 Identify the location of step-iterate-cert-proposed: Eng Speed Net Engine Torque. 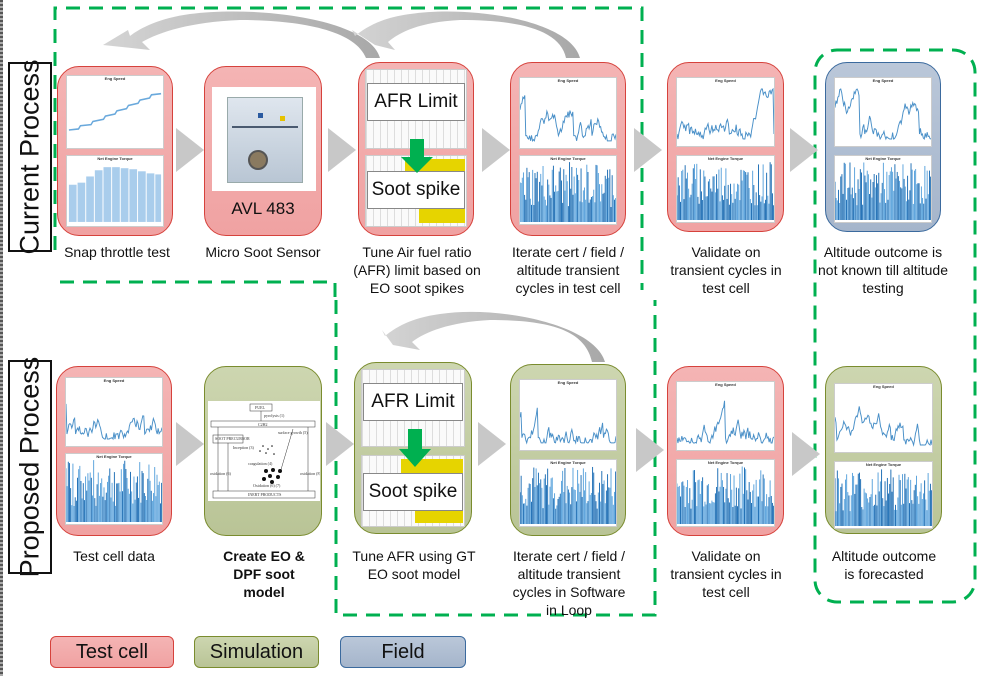
(568, 450).